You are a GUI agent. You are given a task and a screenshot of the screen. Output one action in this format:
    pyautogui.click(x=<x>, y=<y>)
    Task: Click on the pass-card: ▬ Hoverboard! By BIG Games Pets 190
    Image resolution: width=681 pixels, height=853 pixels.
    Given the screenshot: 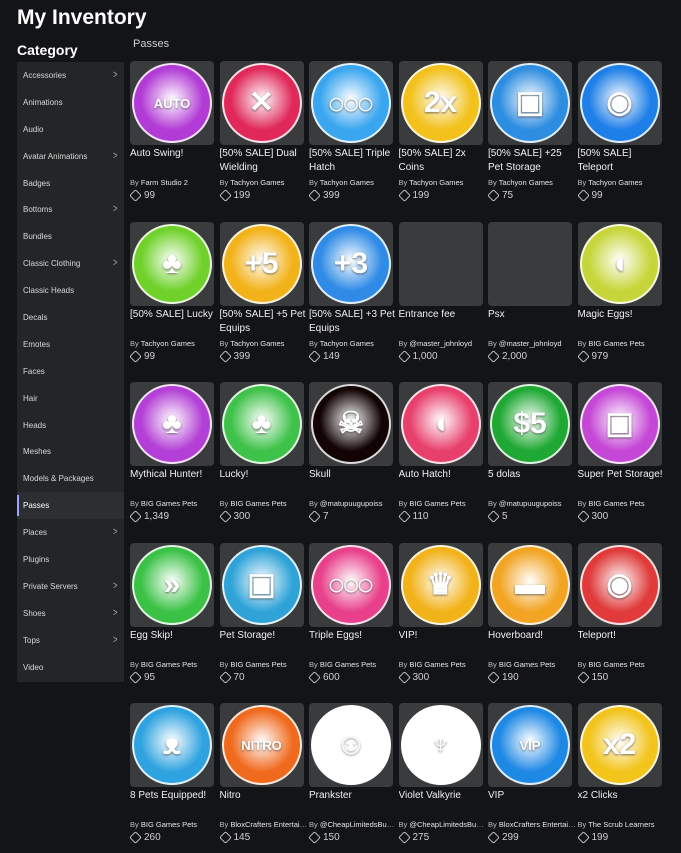 What is the action you would take?
    pyautogui.click(x=531, y=617)
    